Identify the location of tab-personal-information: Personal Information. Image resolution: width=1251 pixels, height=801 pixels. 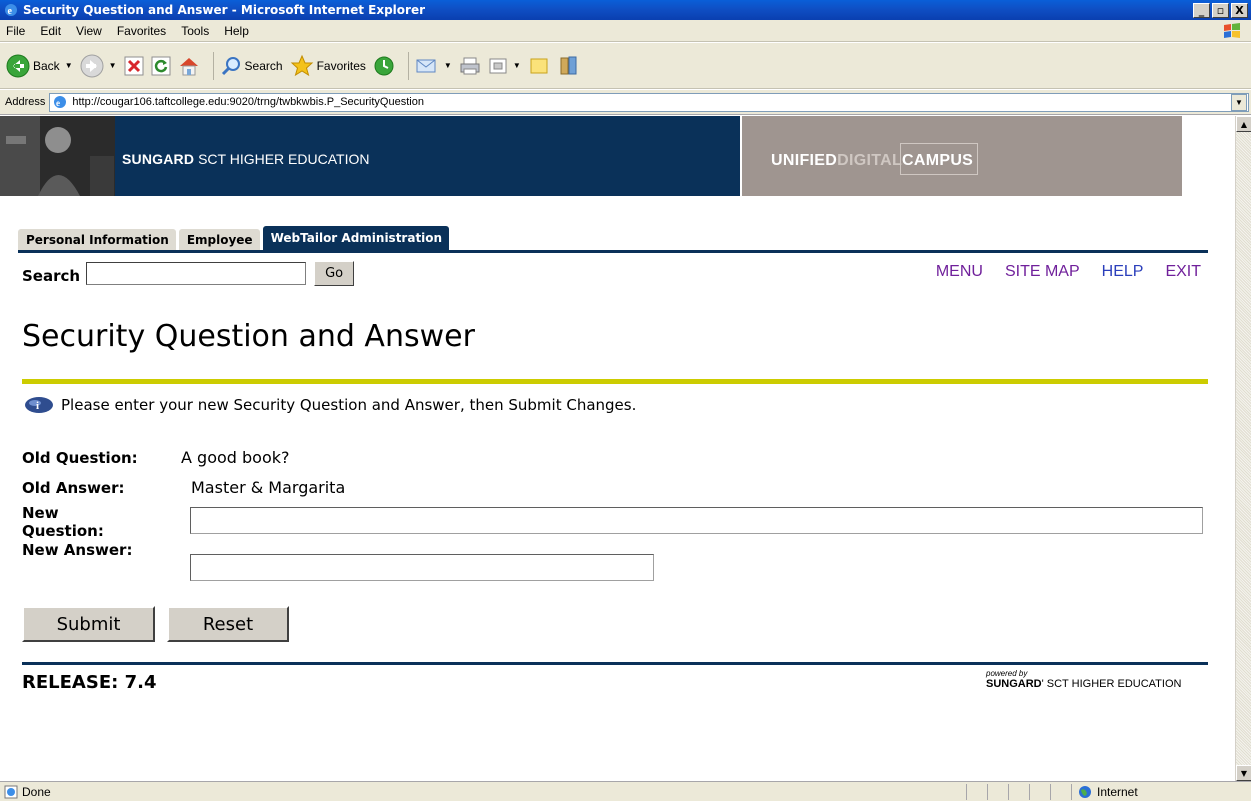
(97, 239).